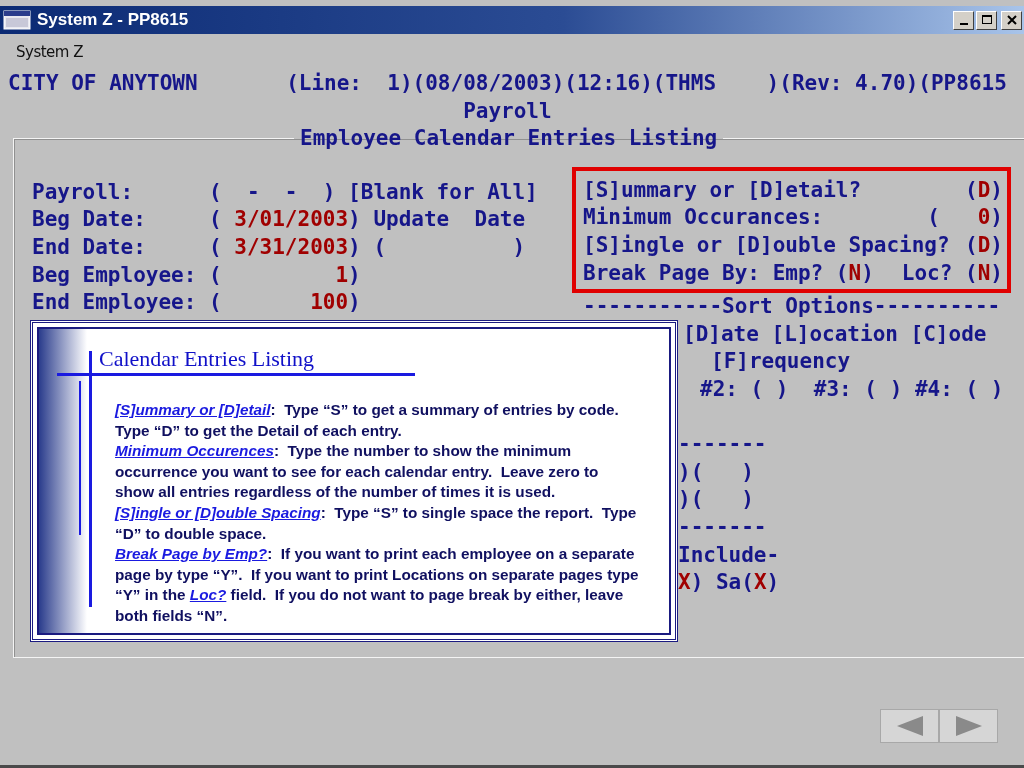  I want to click on input-field: ( 1), so click(285, 275).